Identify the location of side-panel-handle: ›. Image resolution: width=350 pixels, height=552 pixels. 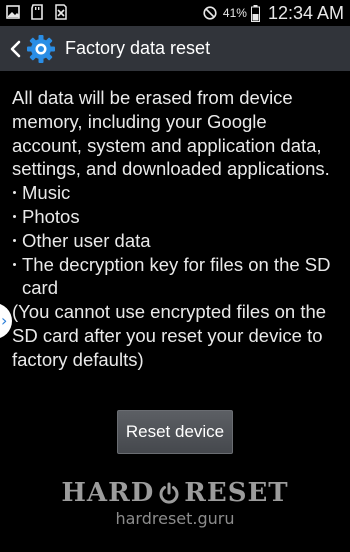
(6, 321).